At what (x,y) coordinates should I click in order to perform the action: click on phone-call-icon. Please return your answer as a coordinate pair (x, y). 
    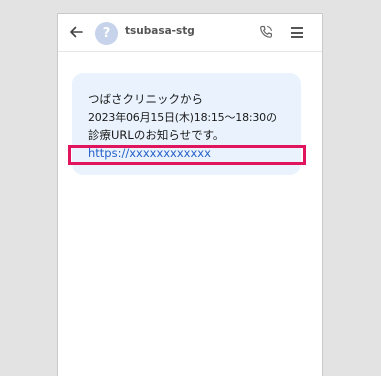
    Looking at the image, I should click on (266, 32).